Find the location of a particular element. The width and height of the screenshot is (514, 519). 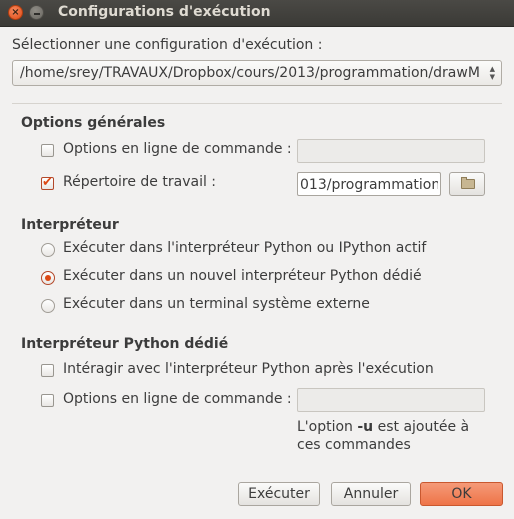

title-bar: × Configurations d'exécution is located at coordinates (257, 13).